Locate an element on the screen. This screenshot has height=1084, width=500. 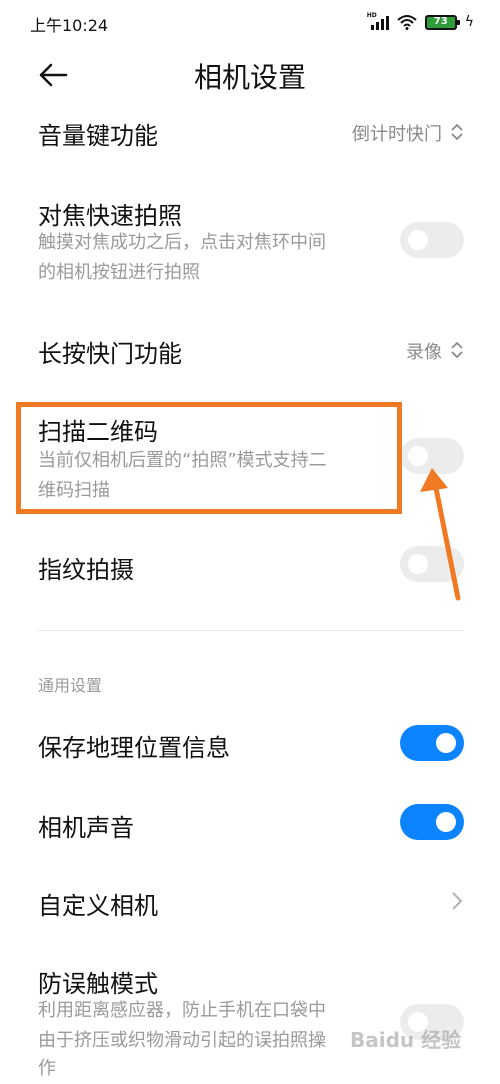
battery-icon: 73 is located at coordinates (442, 22).